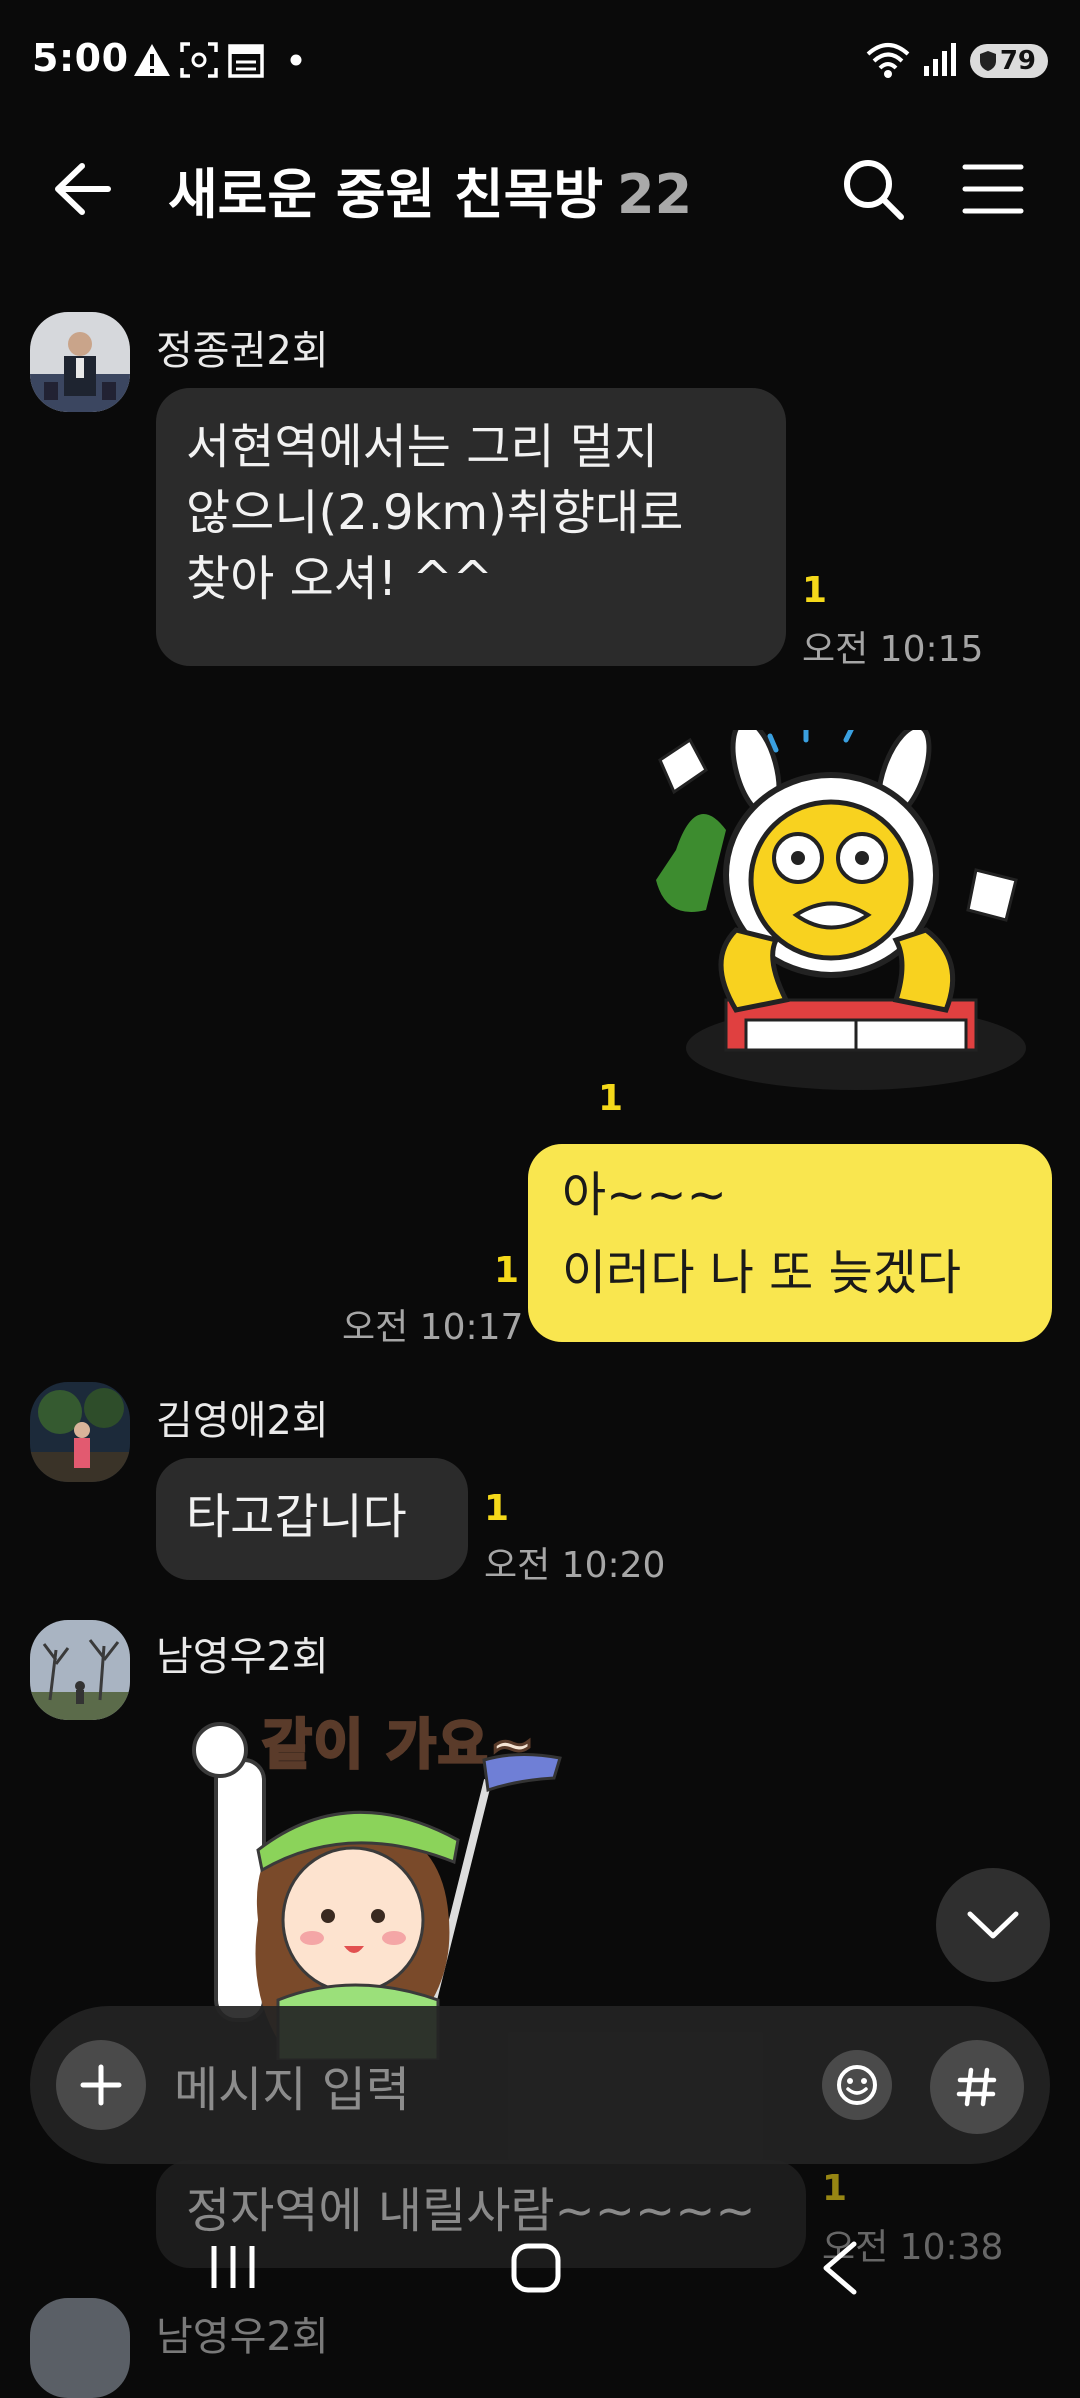  What do you see at coordinates (435, 513) in the screenshot?
I see `message-text-line: 않으니(2.9km)취향대로` at bounding box center [435, 513].